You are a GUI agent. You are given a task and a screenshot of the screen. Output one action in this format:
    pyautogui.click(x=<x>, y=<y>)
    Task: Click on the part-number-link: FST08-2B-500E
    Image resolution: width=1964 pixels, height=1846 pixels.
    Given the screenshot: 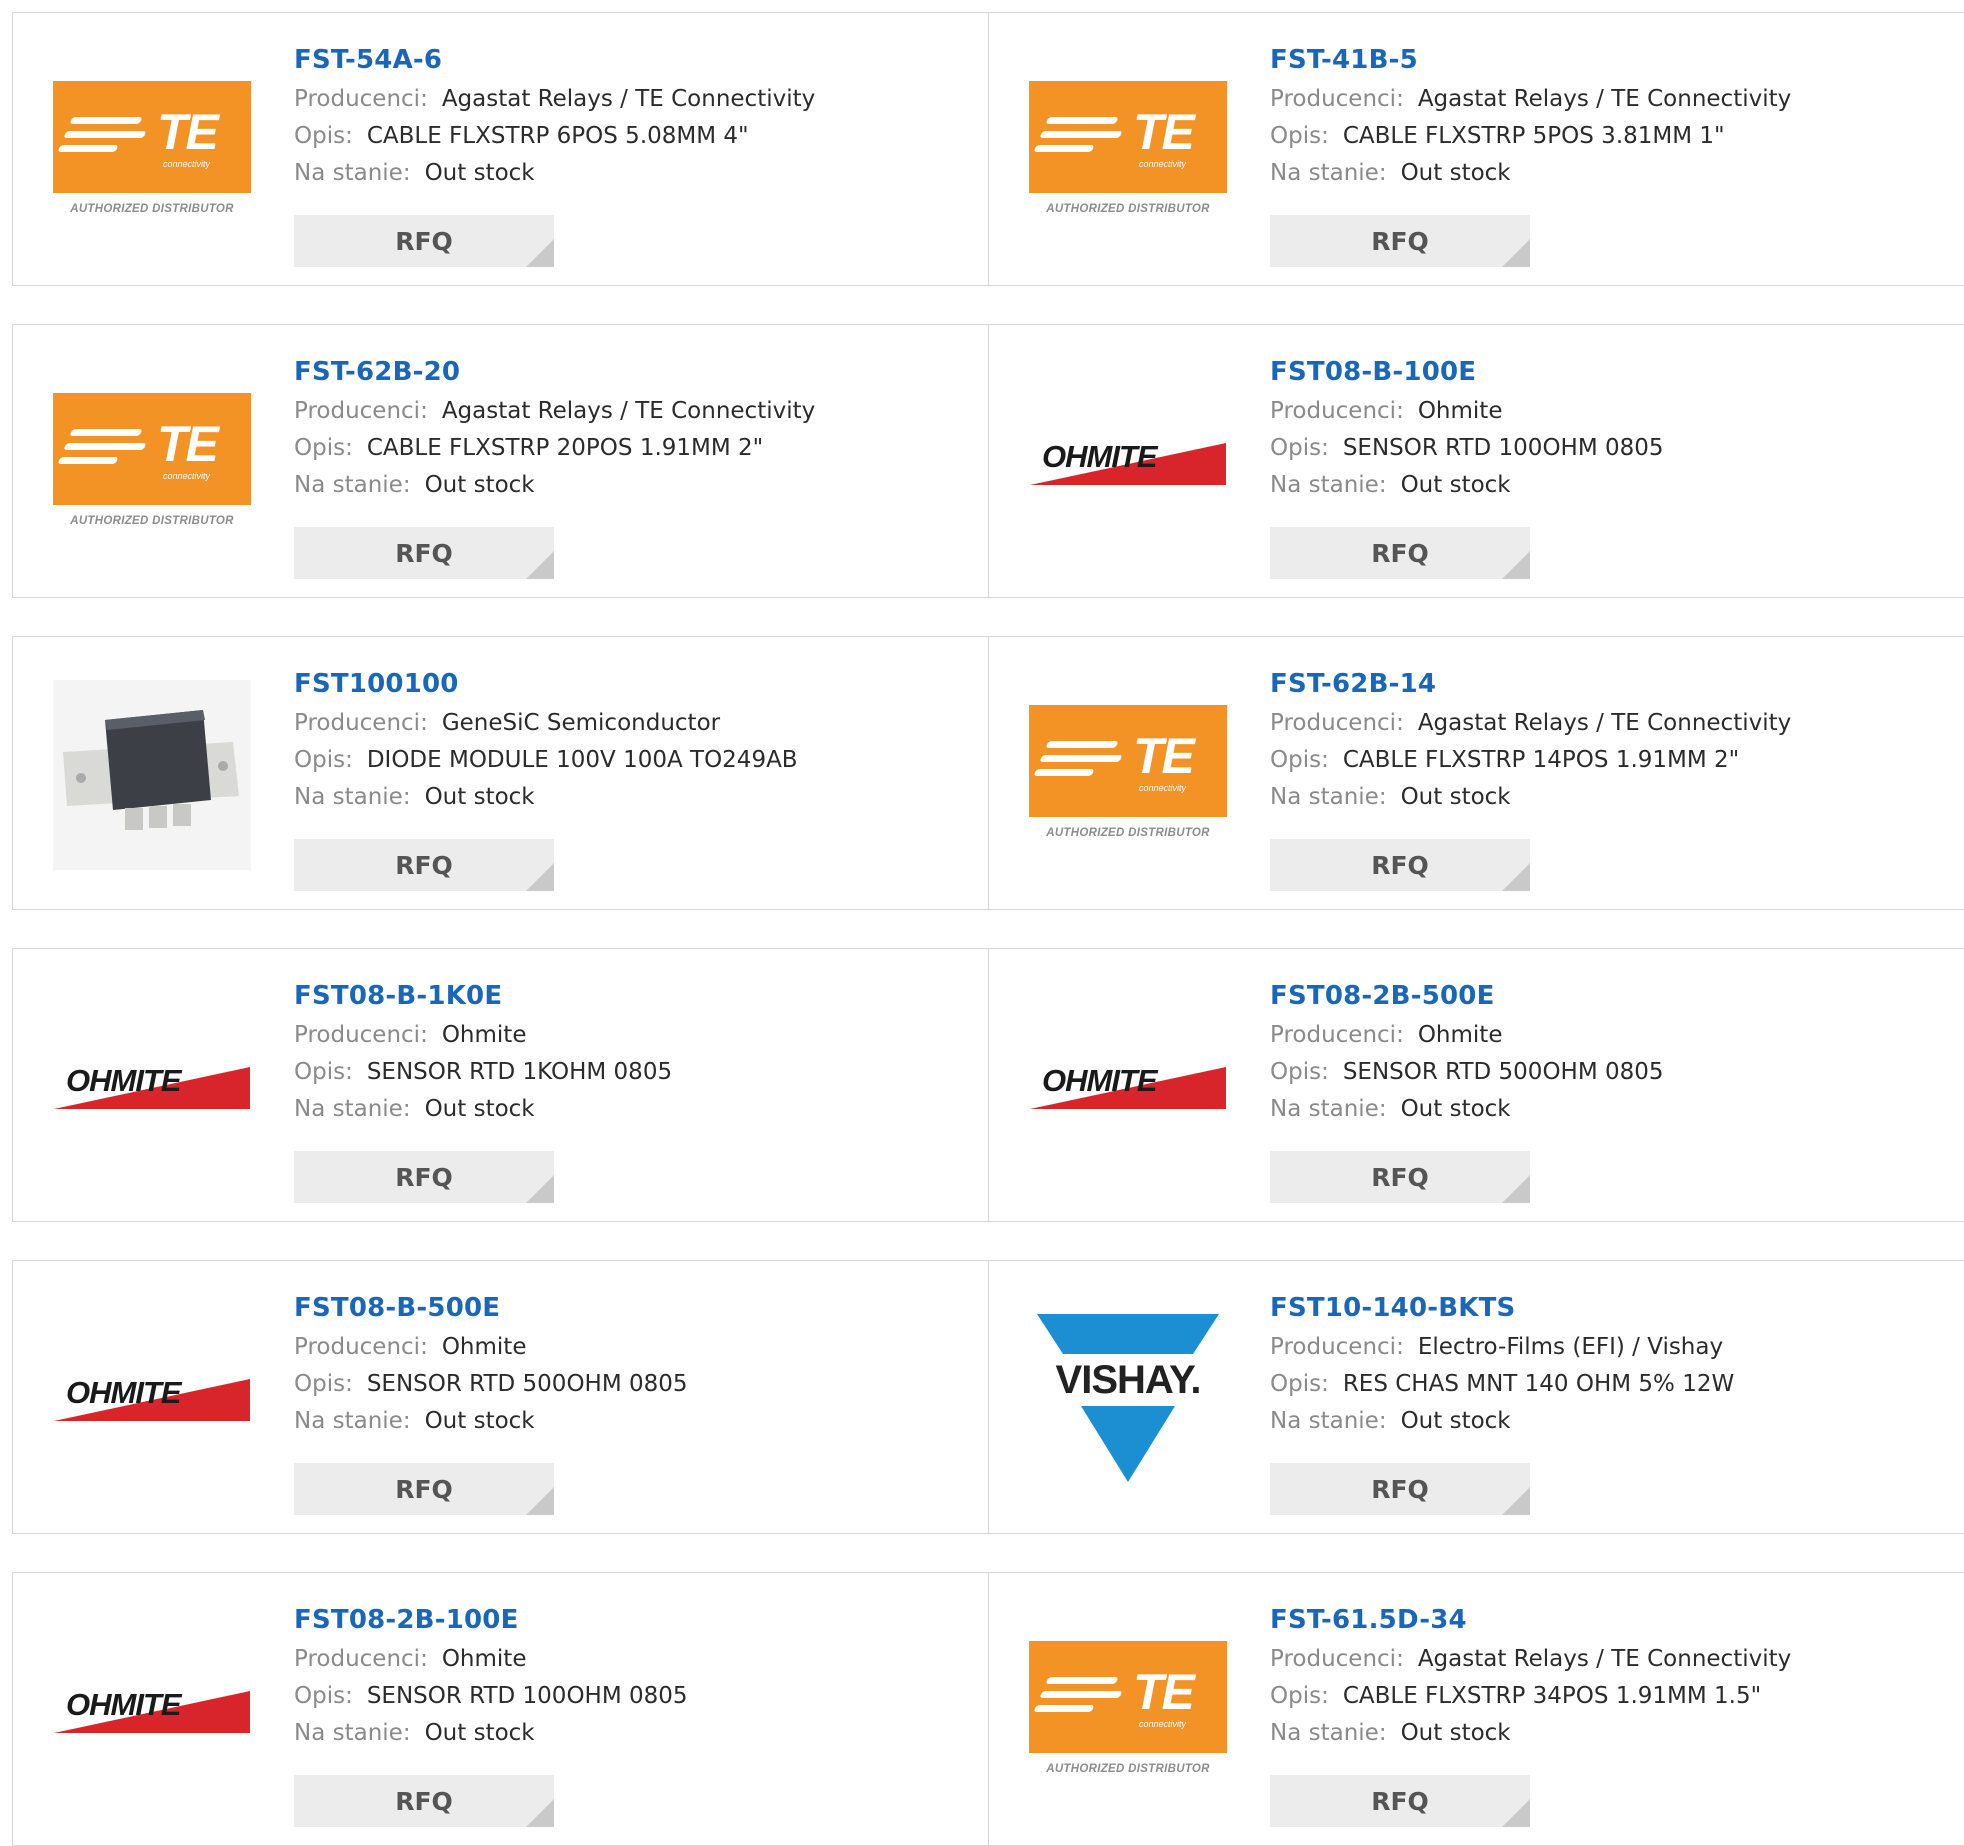 What is the action you would take?
    pyautogui.click(x=1600, y=996)
    